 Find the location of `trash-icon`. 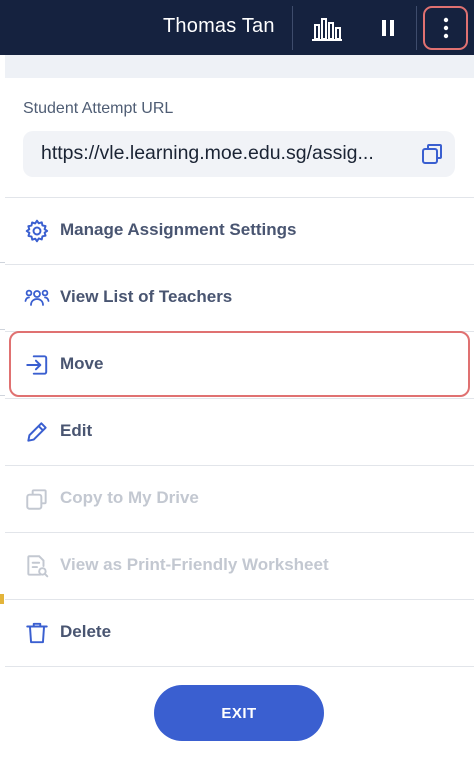

trash-icon is located at coordinates (37, 633).